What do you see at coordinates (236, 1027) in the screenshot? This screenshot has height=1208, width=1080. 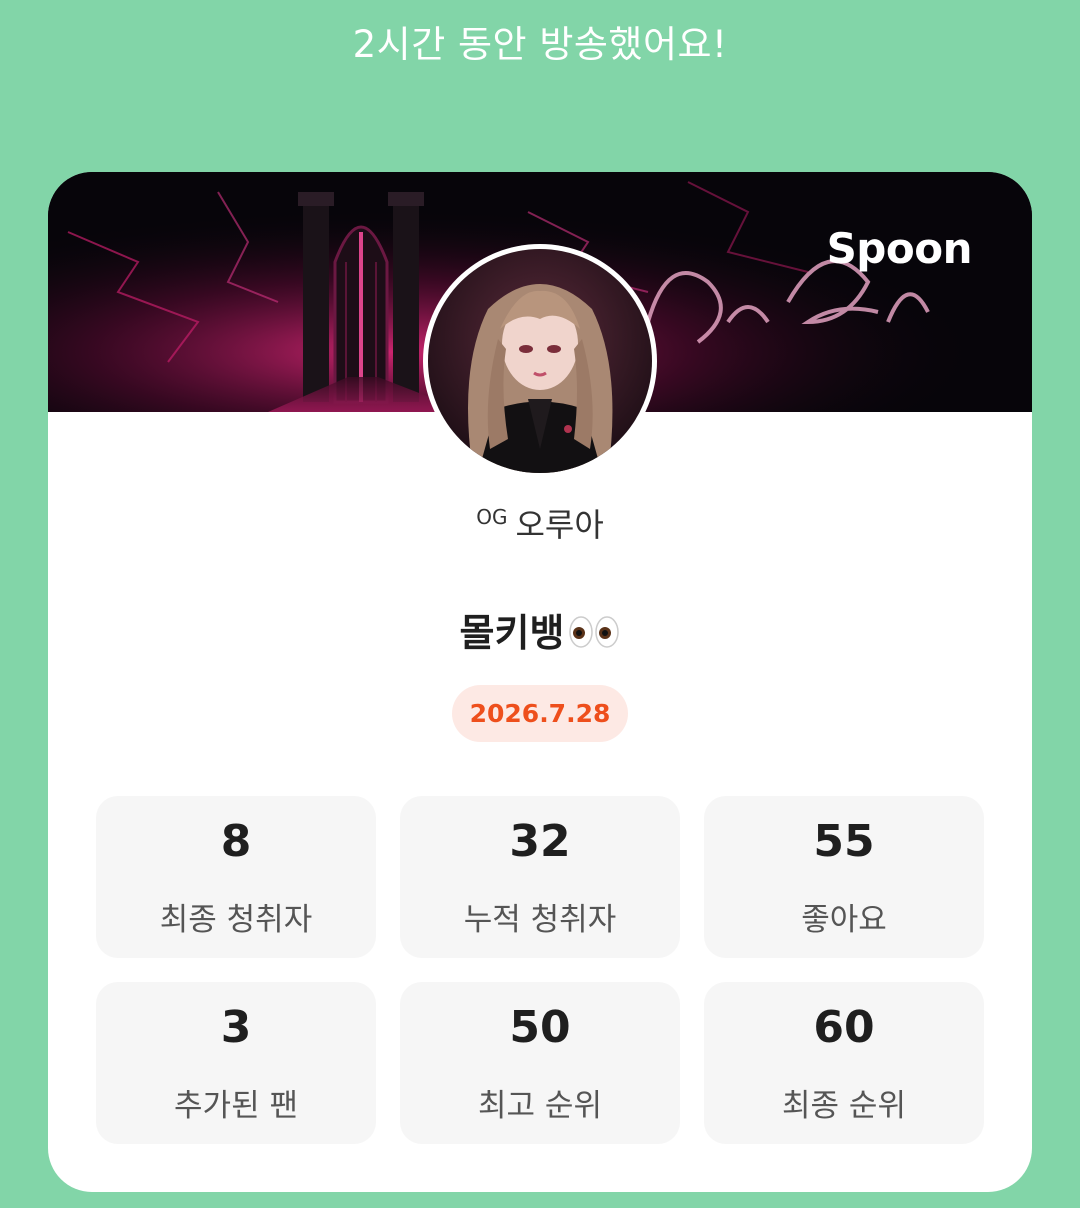 I see `stat-value: 3` at bounding box center [236, 1027].